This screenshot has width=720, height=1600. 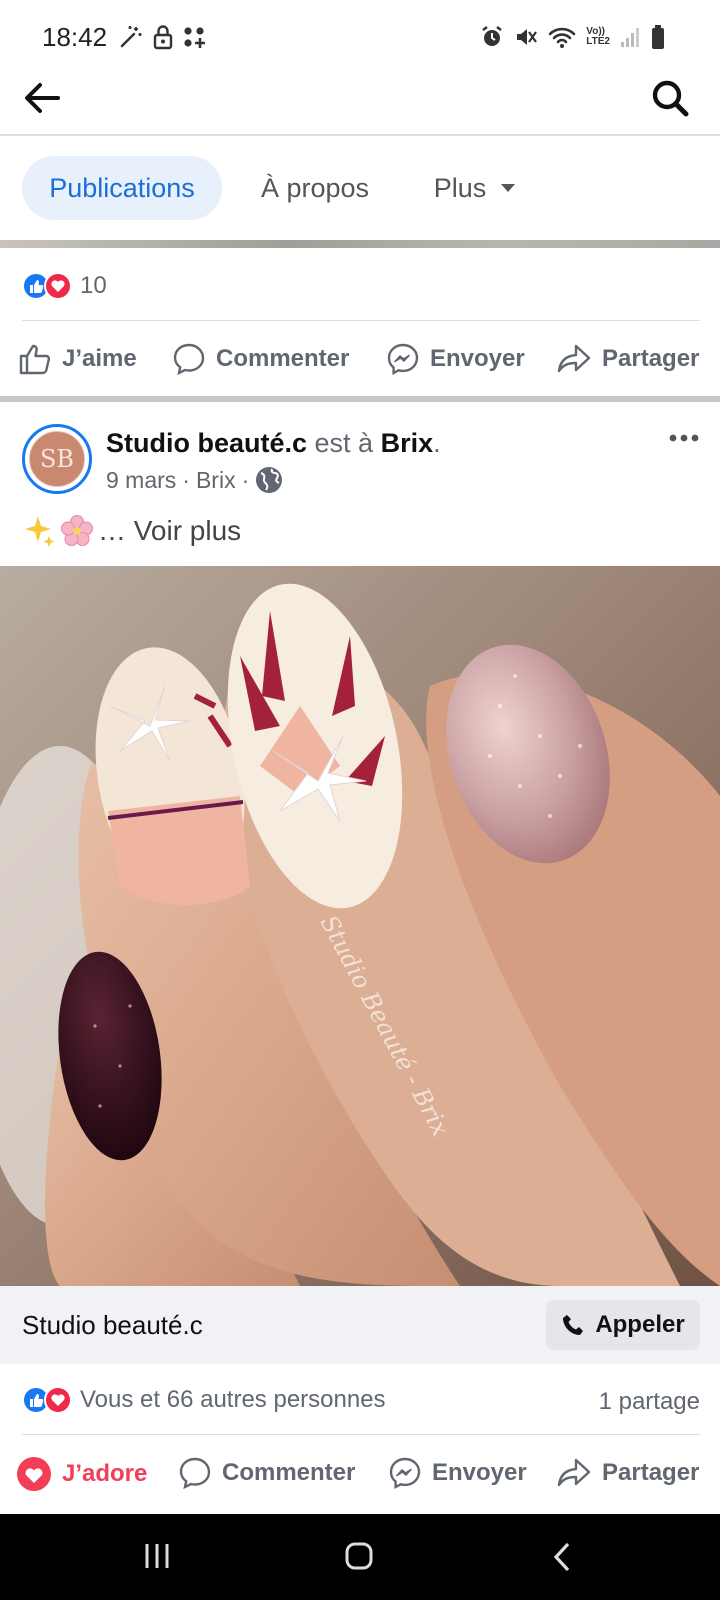 I want to click on more-options-icon, so click(x=684, y=438).